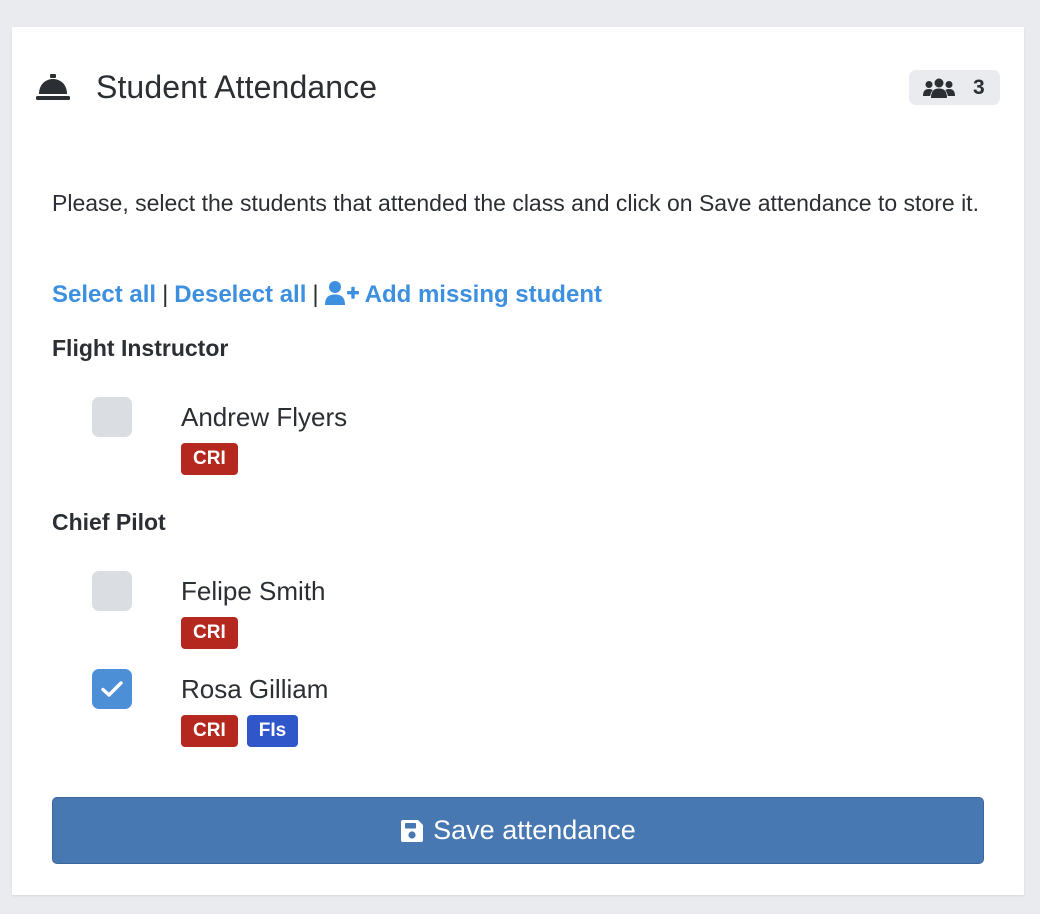  Describe the element at coordinates (518, 87) in the screenshot. I see `card-header: Student Attendance 3` at that location.